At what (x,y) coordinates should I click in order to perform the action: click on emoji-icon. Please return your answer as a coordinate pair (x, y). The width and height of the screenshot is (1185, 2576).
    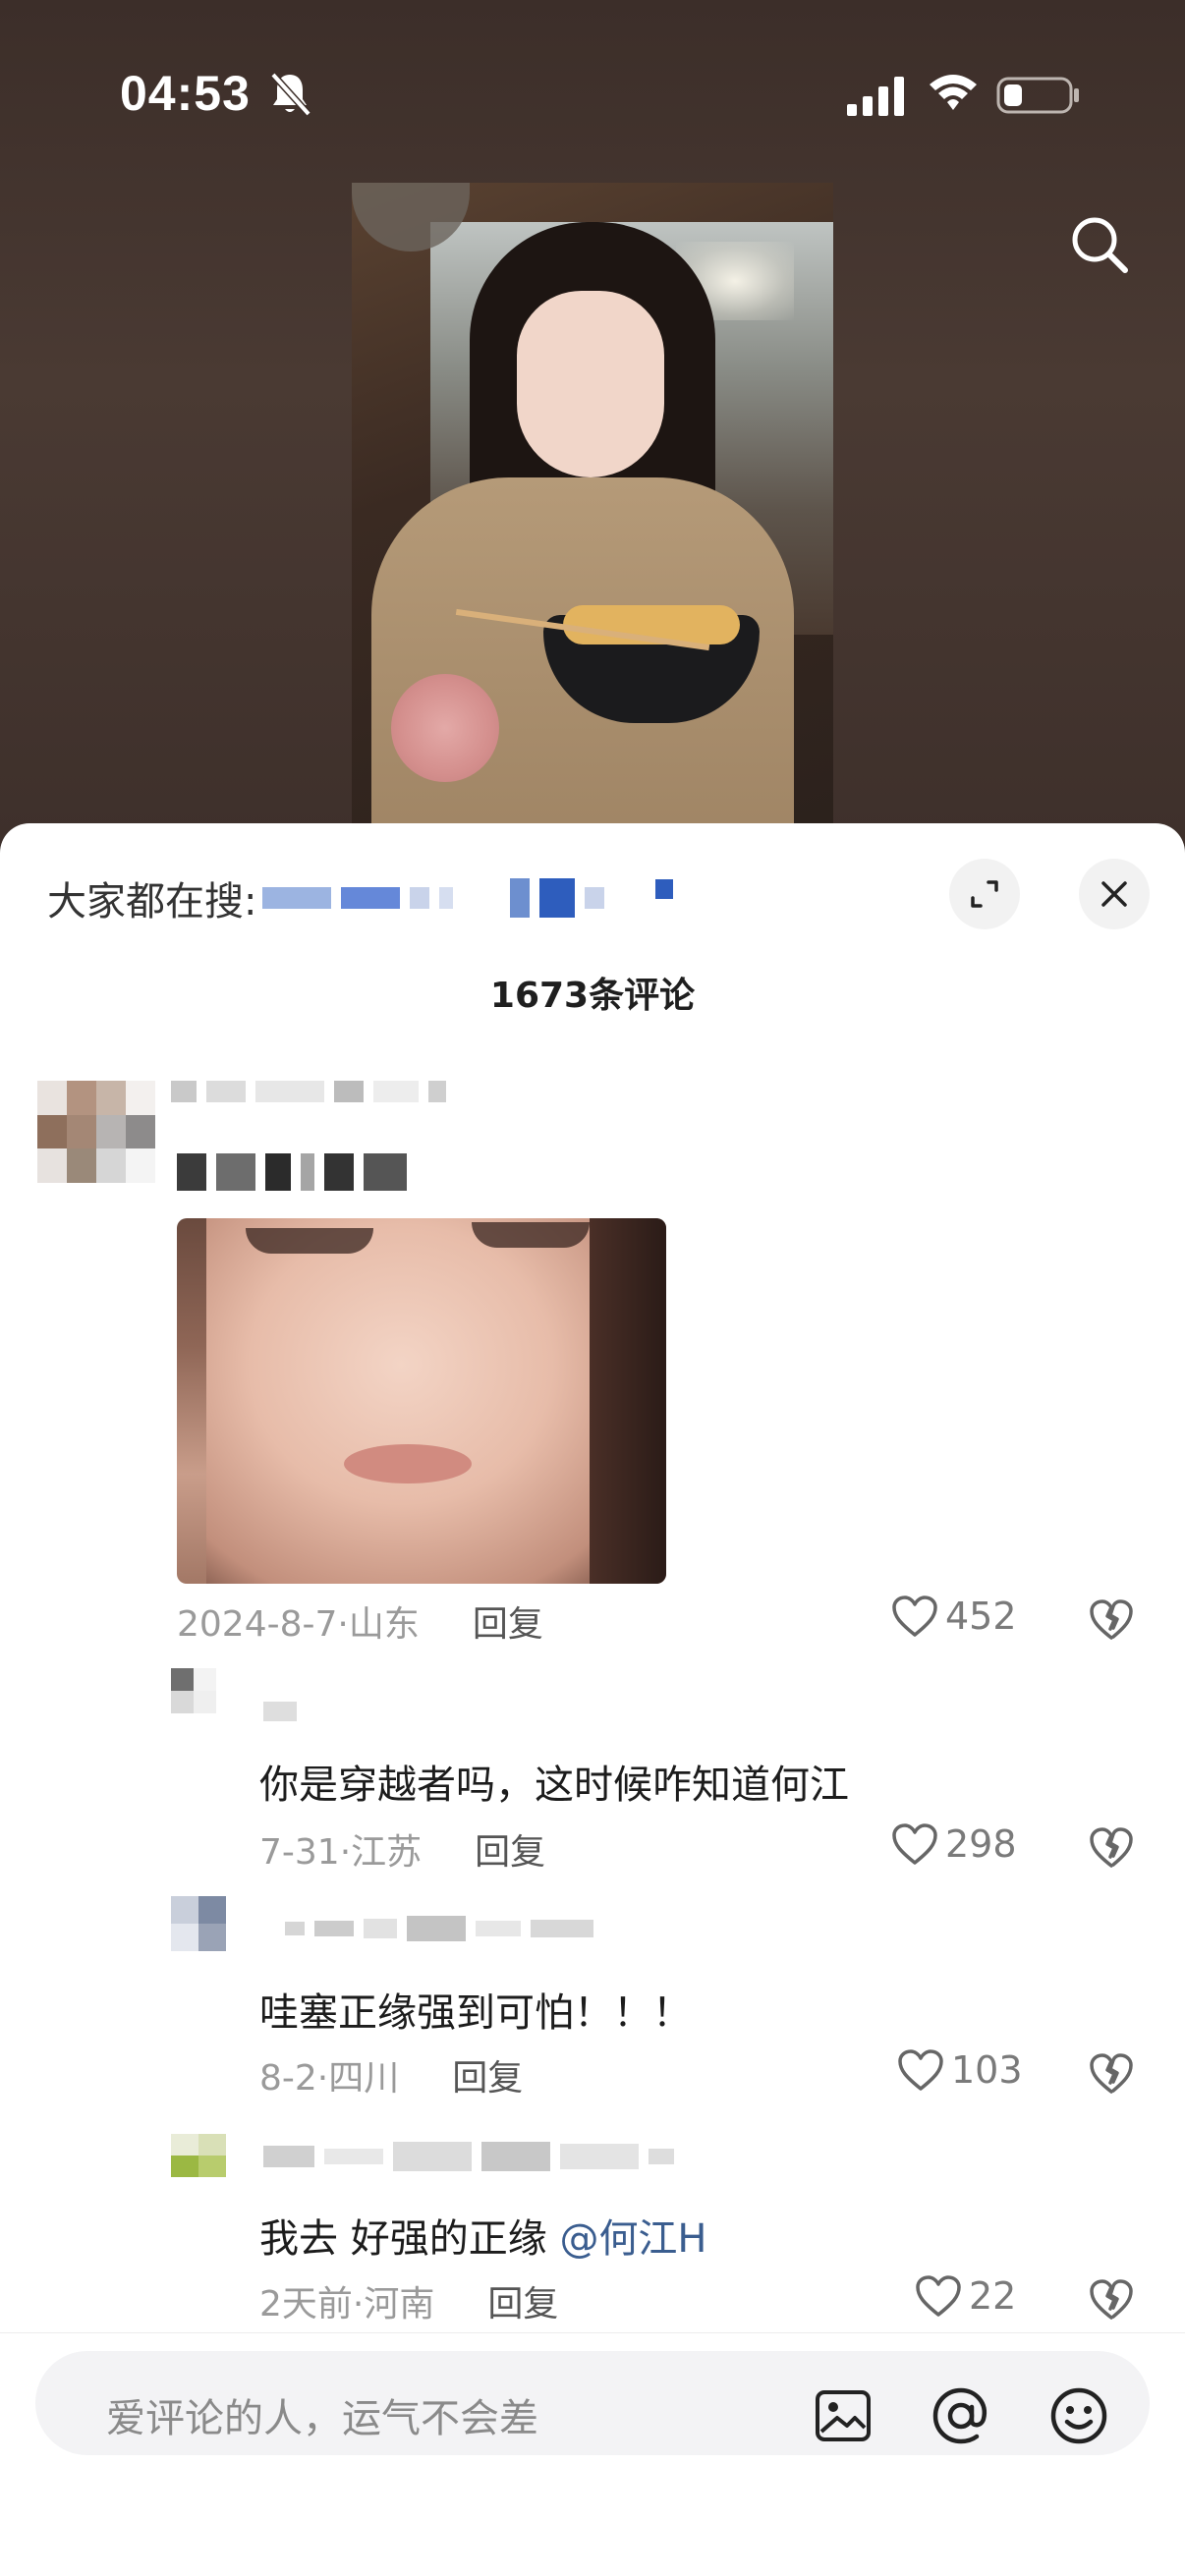
    Looking at the image, I should click on (1079, 2415).